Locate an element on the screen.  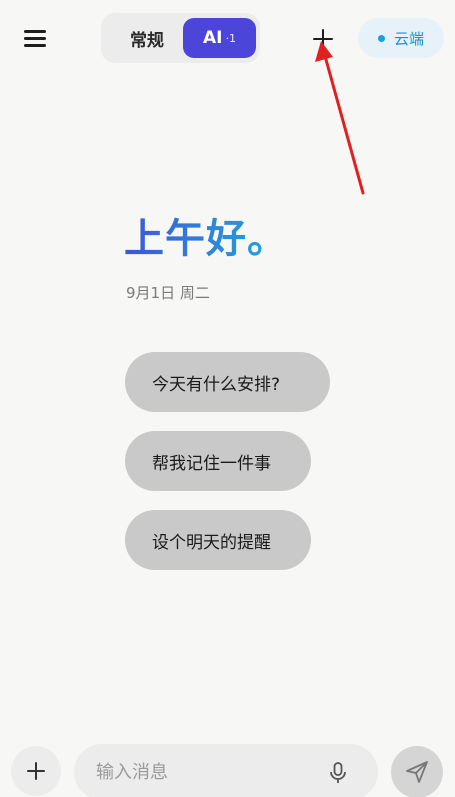
date-label: 9月1日 周二 is located at coordinates (168, 293).